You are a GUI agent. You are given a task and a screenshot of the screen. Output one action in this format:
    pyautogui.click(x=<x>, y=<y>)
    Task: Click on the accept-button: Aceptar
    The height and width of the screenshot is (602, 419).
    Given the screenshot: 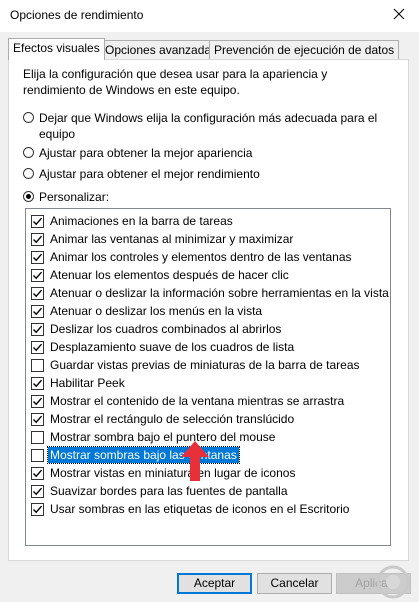 What is the action you would take?
    pyautogui.click(x=214, y=583)
    